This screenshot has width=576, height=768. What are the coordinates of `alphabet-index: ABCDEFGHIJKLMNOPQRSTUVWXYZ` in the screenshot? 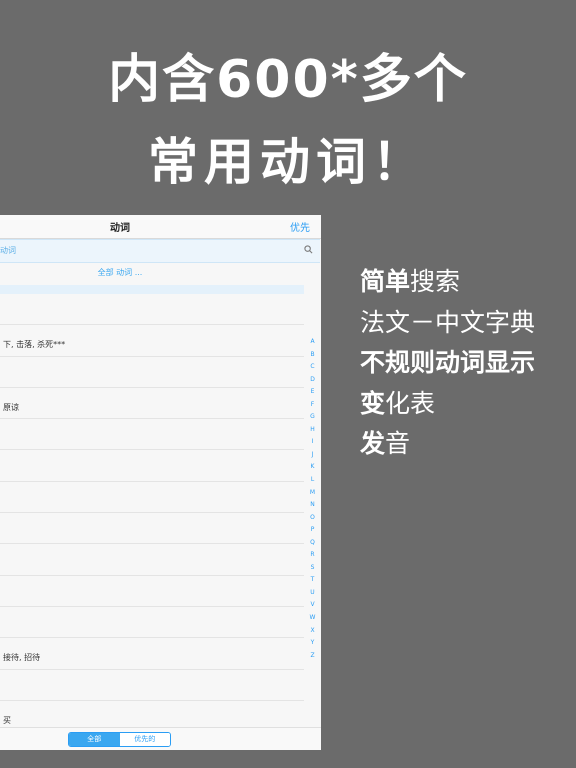 It's located at (312, 499).